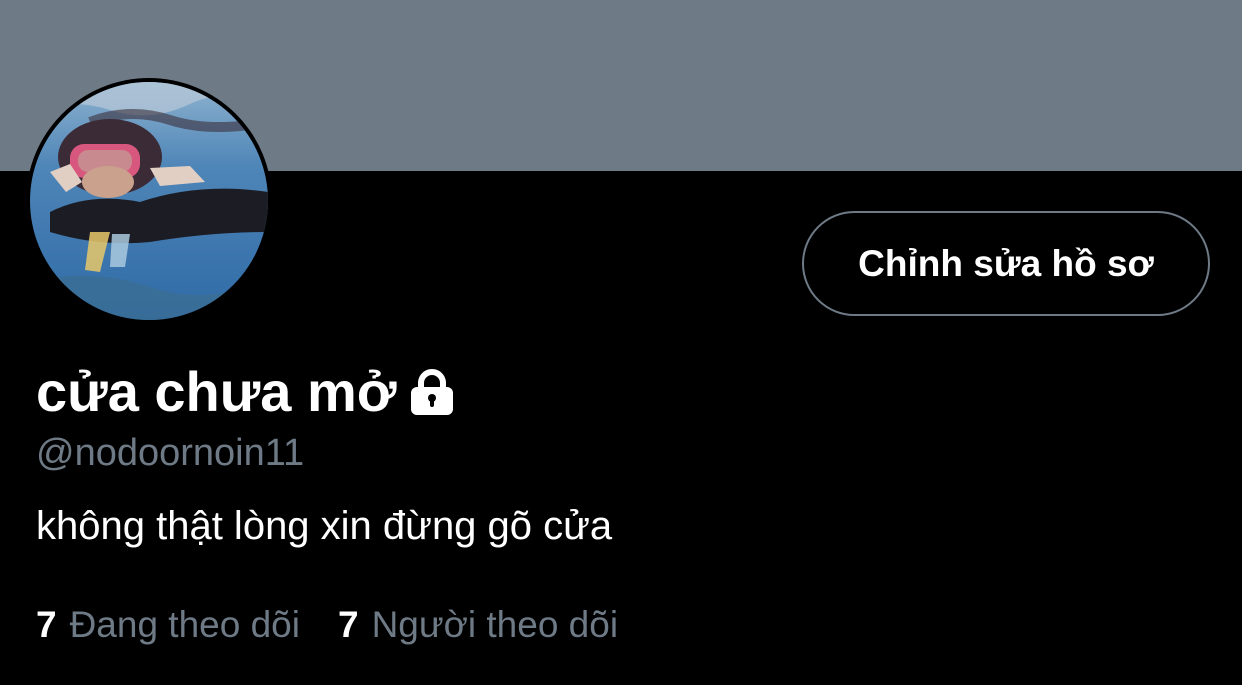 The height and width of the screenshot is (685, 1242). What do you see at coordinates (327, 625) in the screenshot?
I see `follow-stats: 7 Đang theo dõi 7 Người theo dõi` at bounding box center [327, 625].